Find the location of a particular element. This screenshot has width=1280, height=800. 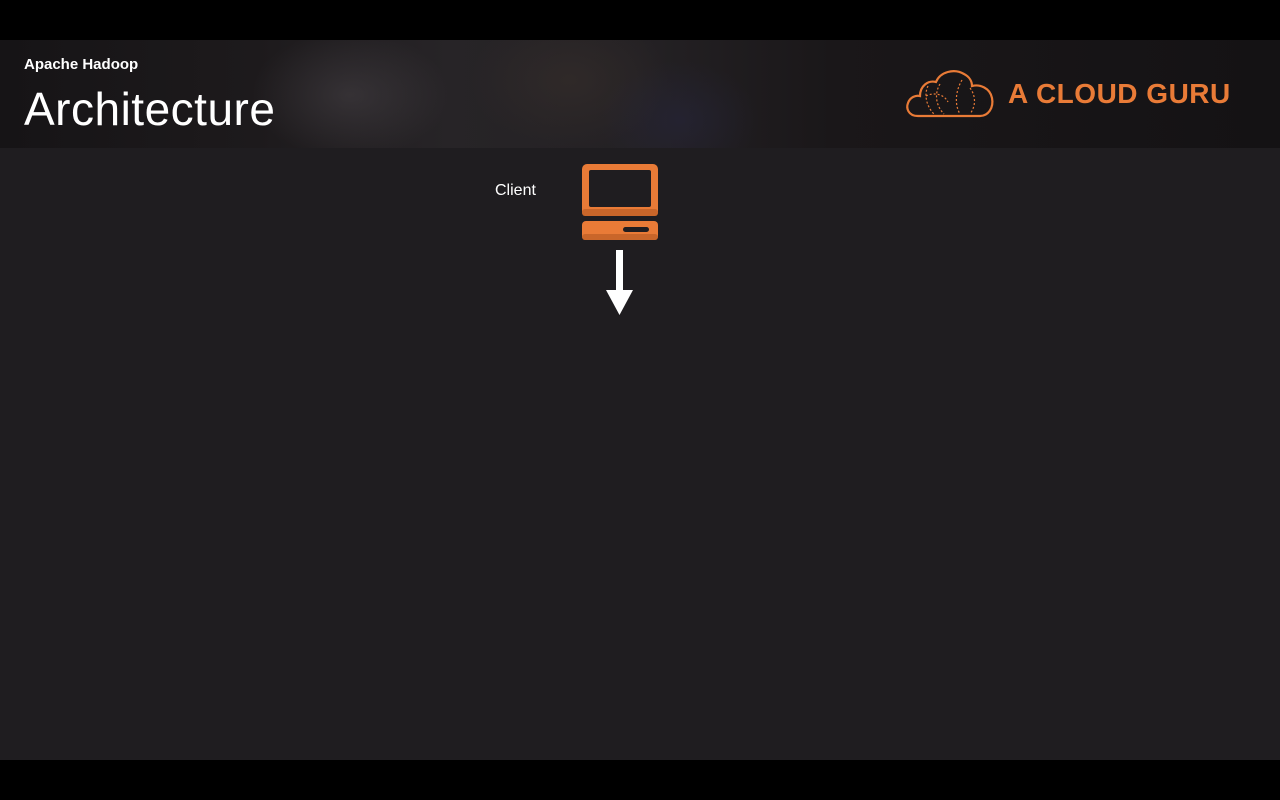

cloud-logo-icon is located at coordinates (950, 94).